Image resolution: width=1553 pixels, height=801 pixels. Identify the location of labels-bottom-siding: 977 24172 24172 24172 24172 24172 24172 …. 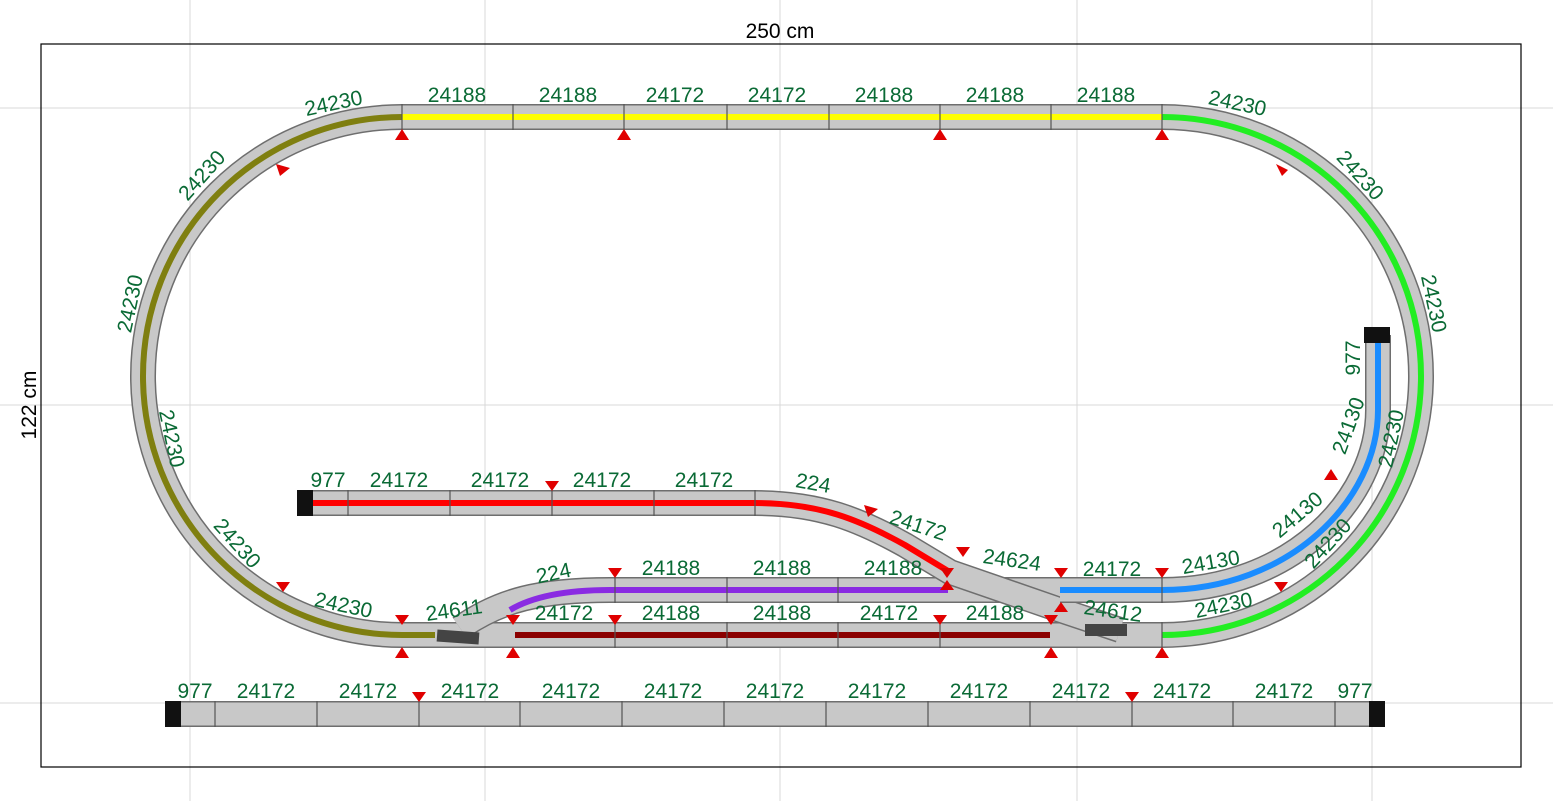
(774, 691).